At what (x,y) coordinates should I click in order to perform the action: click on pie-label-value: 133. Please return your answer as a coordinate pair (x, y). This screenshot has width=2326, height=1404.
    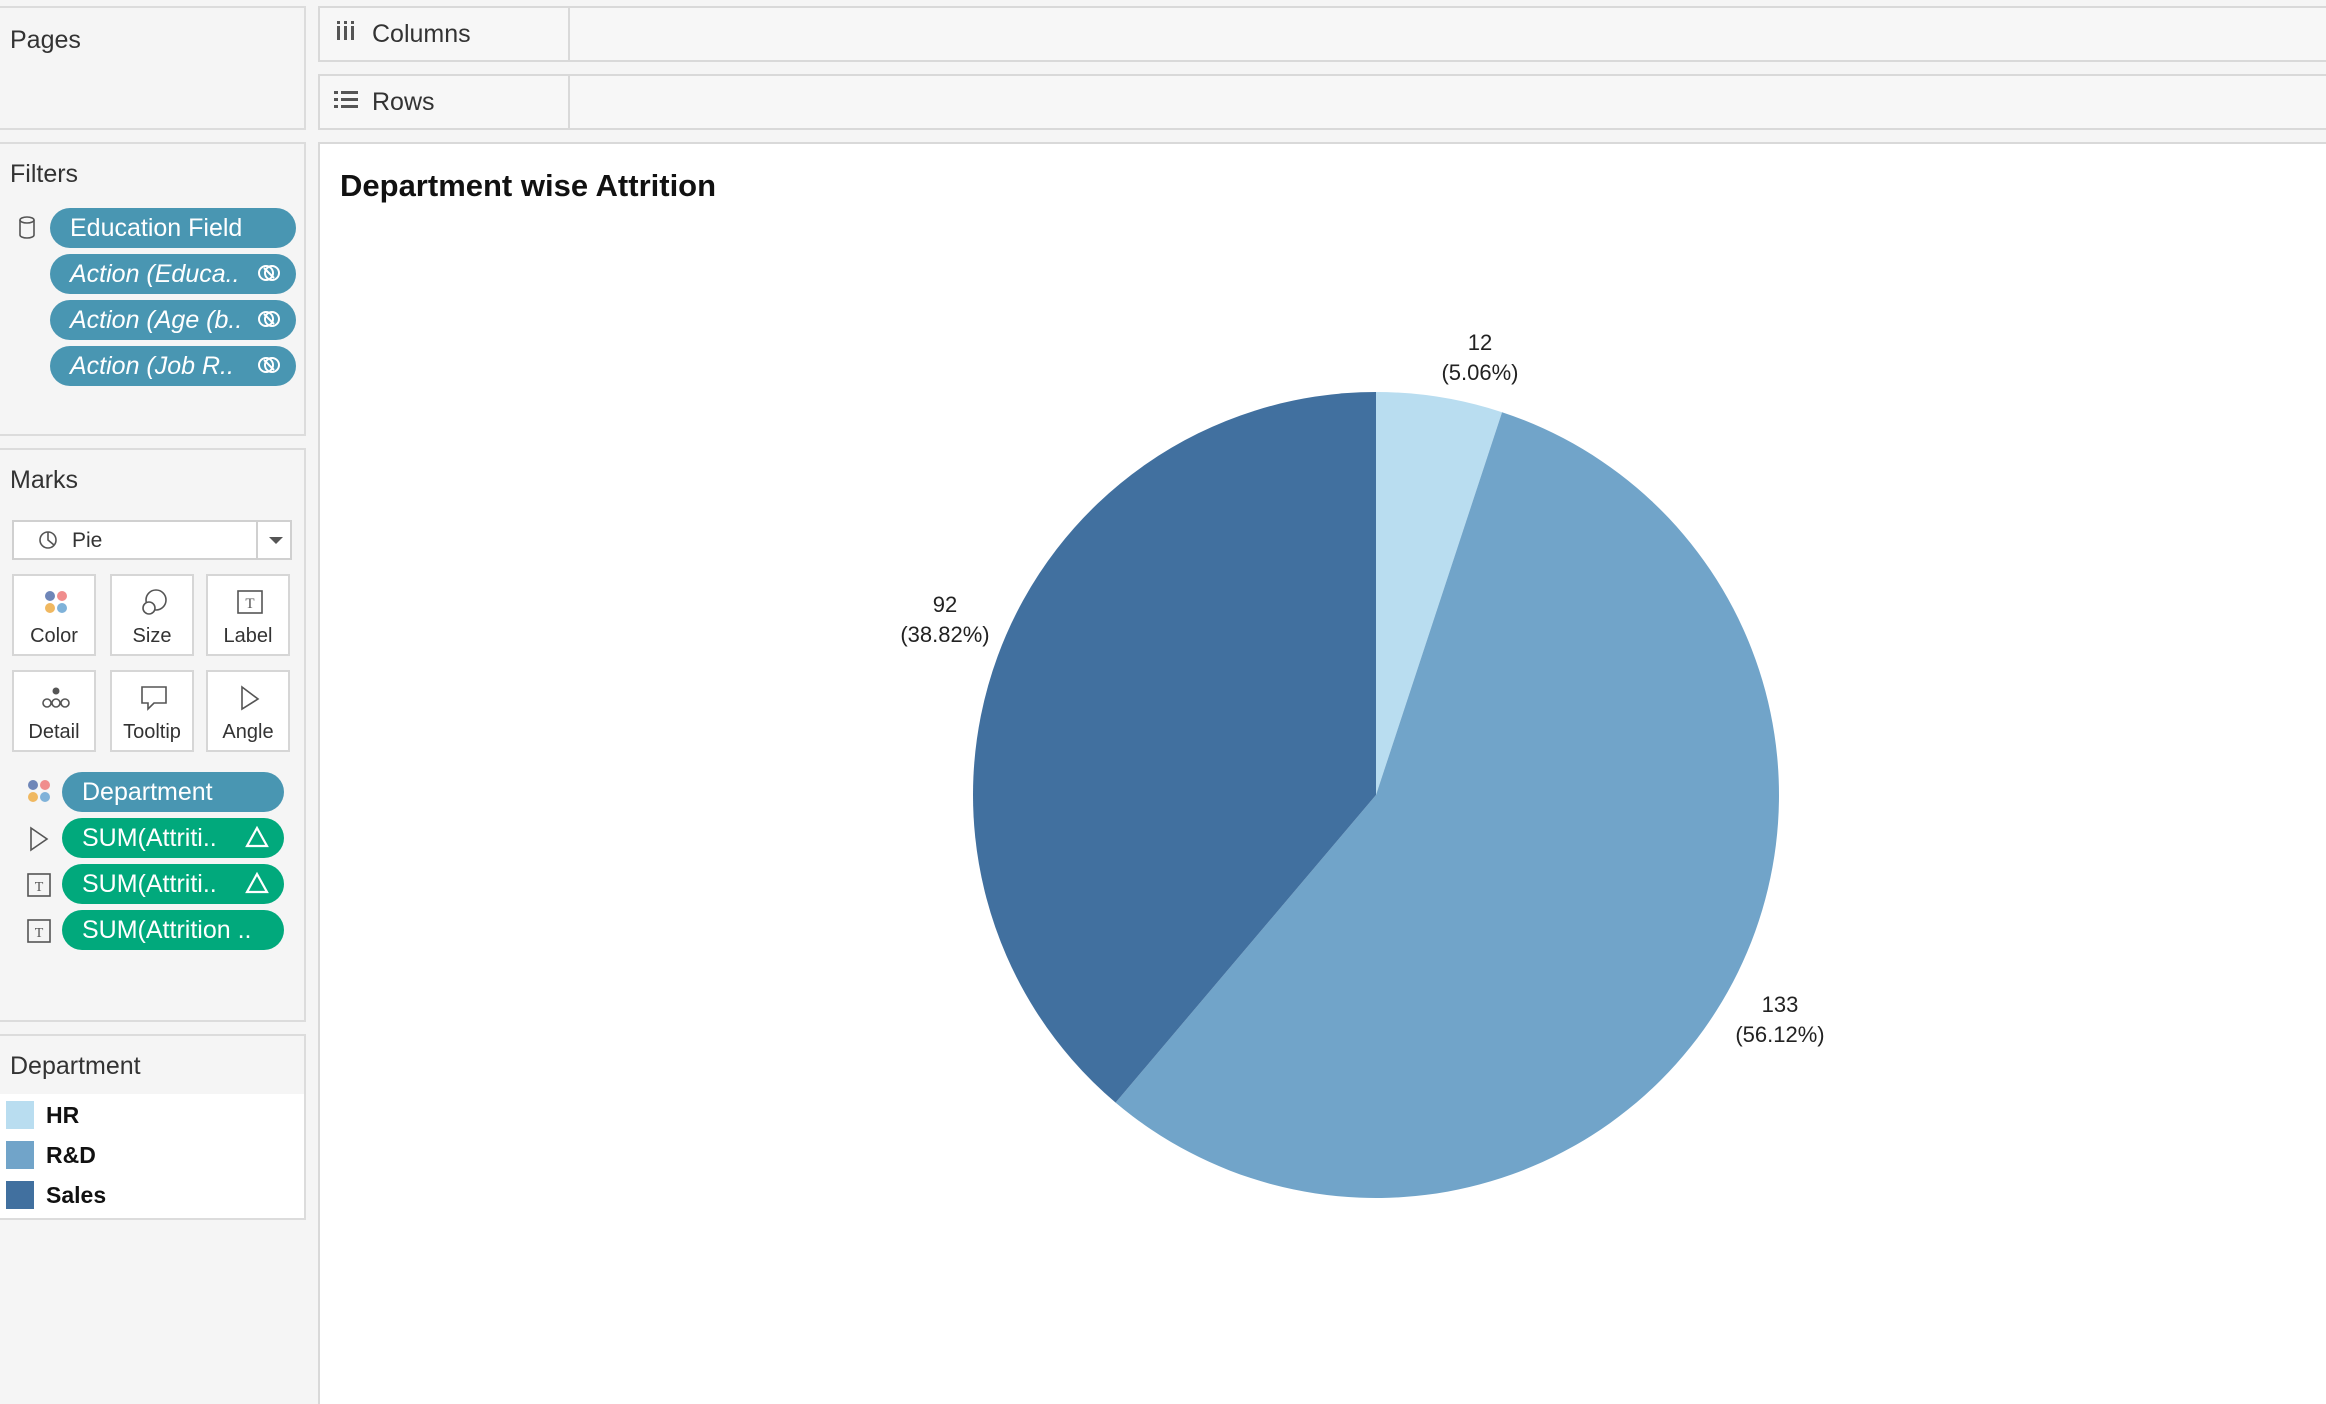
    Looking at the image, I should click on (1780, 1004).